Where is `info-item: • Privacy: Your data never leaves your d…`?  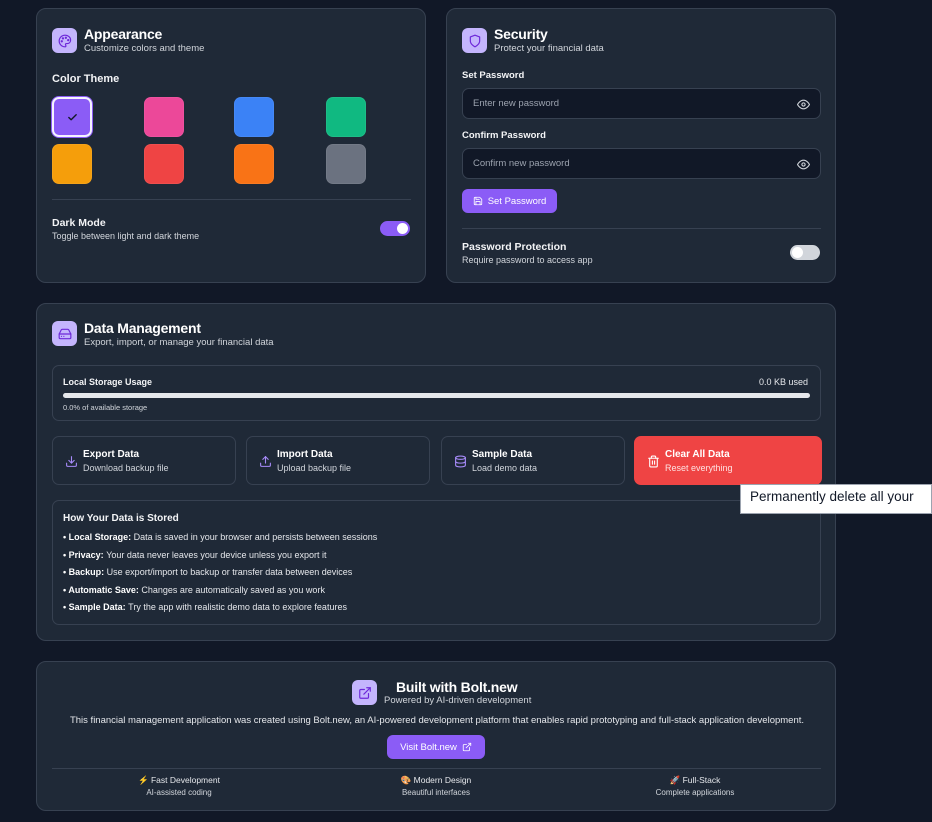
info-item: • Privacy: Your data never leaves your d… is located at coordinates (195, 555).